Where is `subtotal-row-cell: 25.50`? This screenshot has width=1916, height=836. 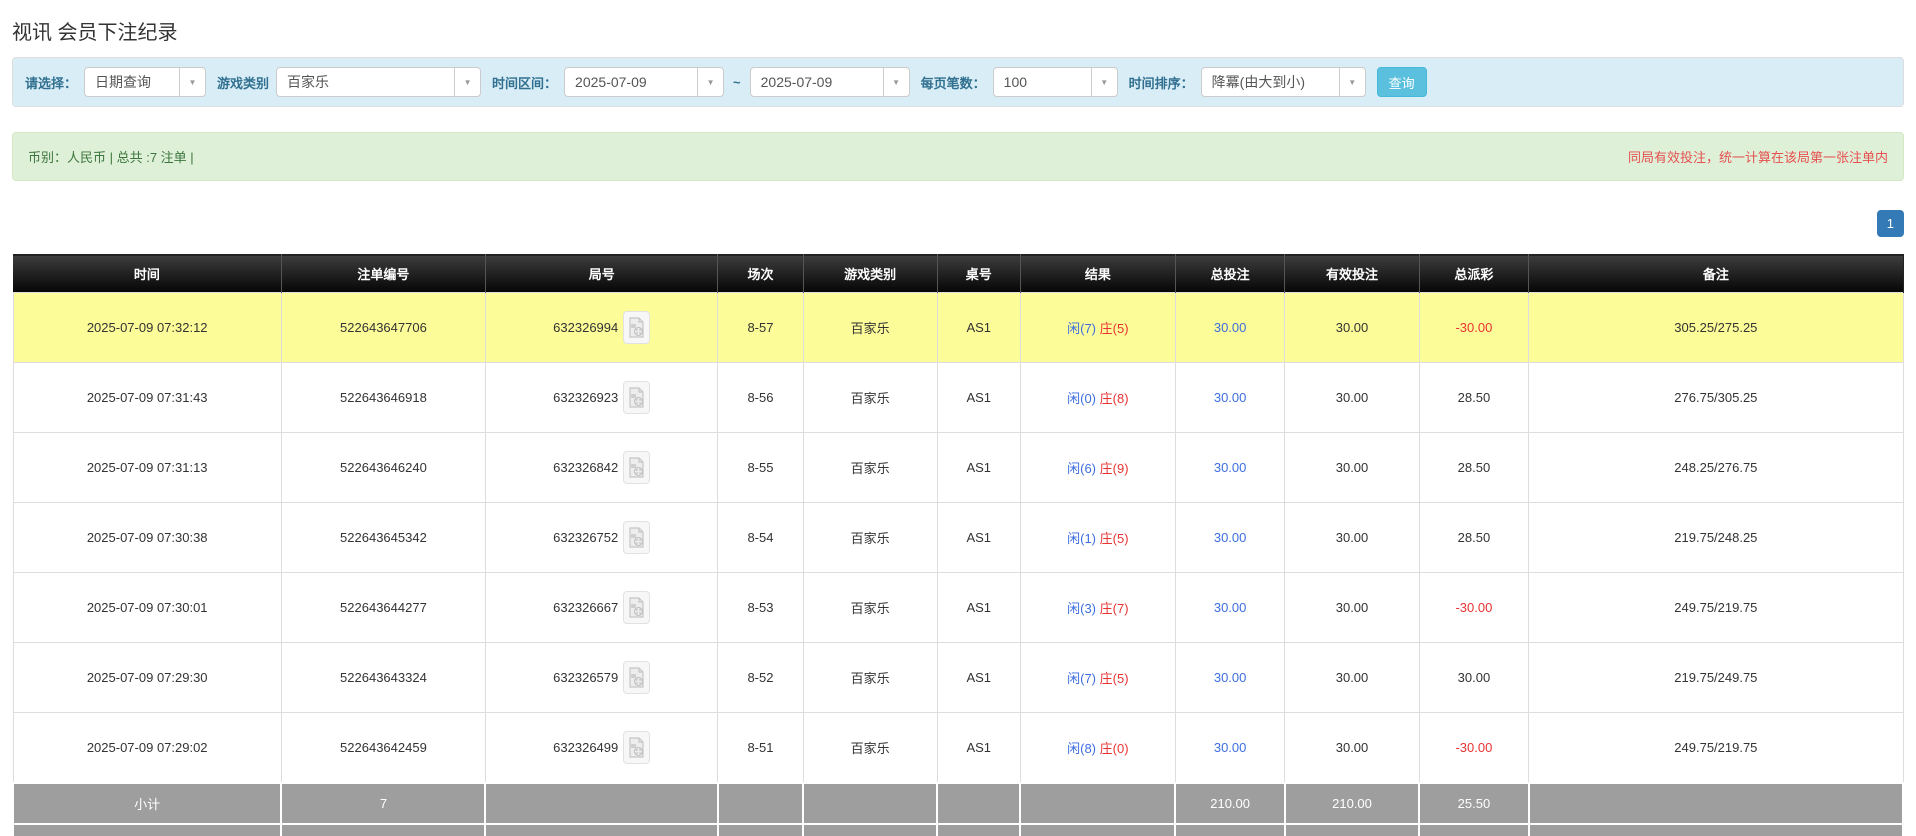
subtotal-row-cell: 25.50 is located at coordinates (1474, 803).